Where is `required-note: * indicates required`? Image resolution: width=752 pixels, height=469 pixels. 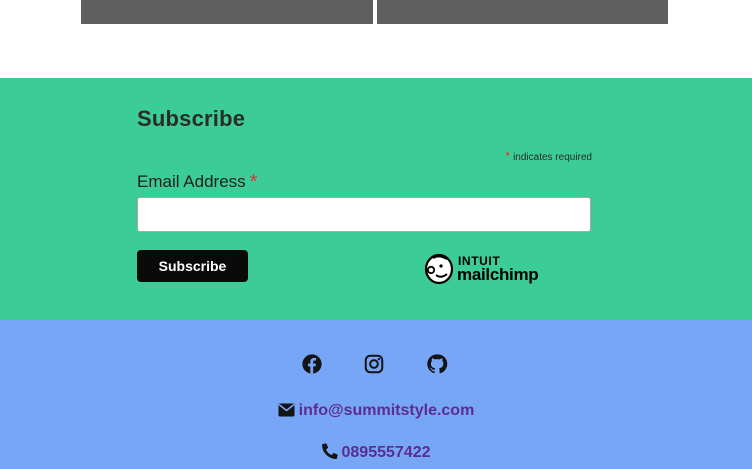 required-note: * indicates required is located at coordinates (548, 156).